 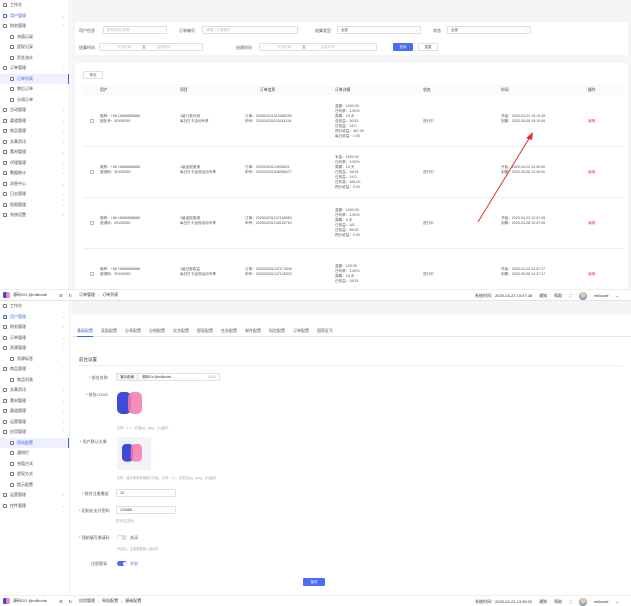 I want to click on tab-item: 任务配置, so click(x=229, y=331).